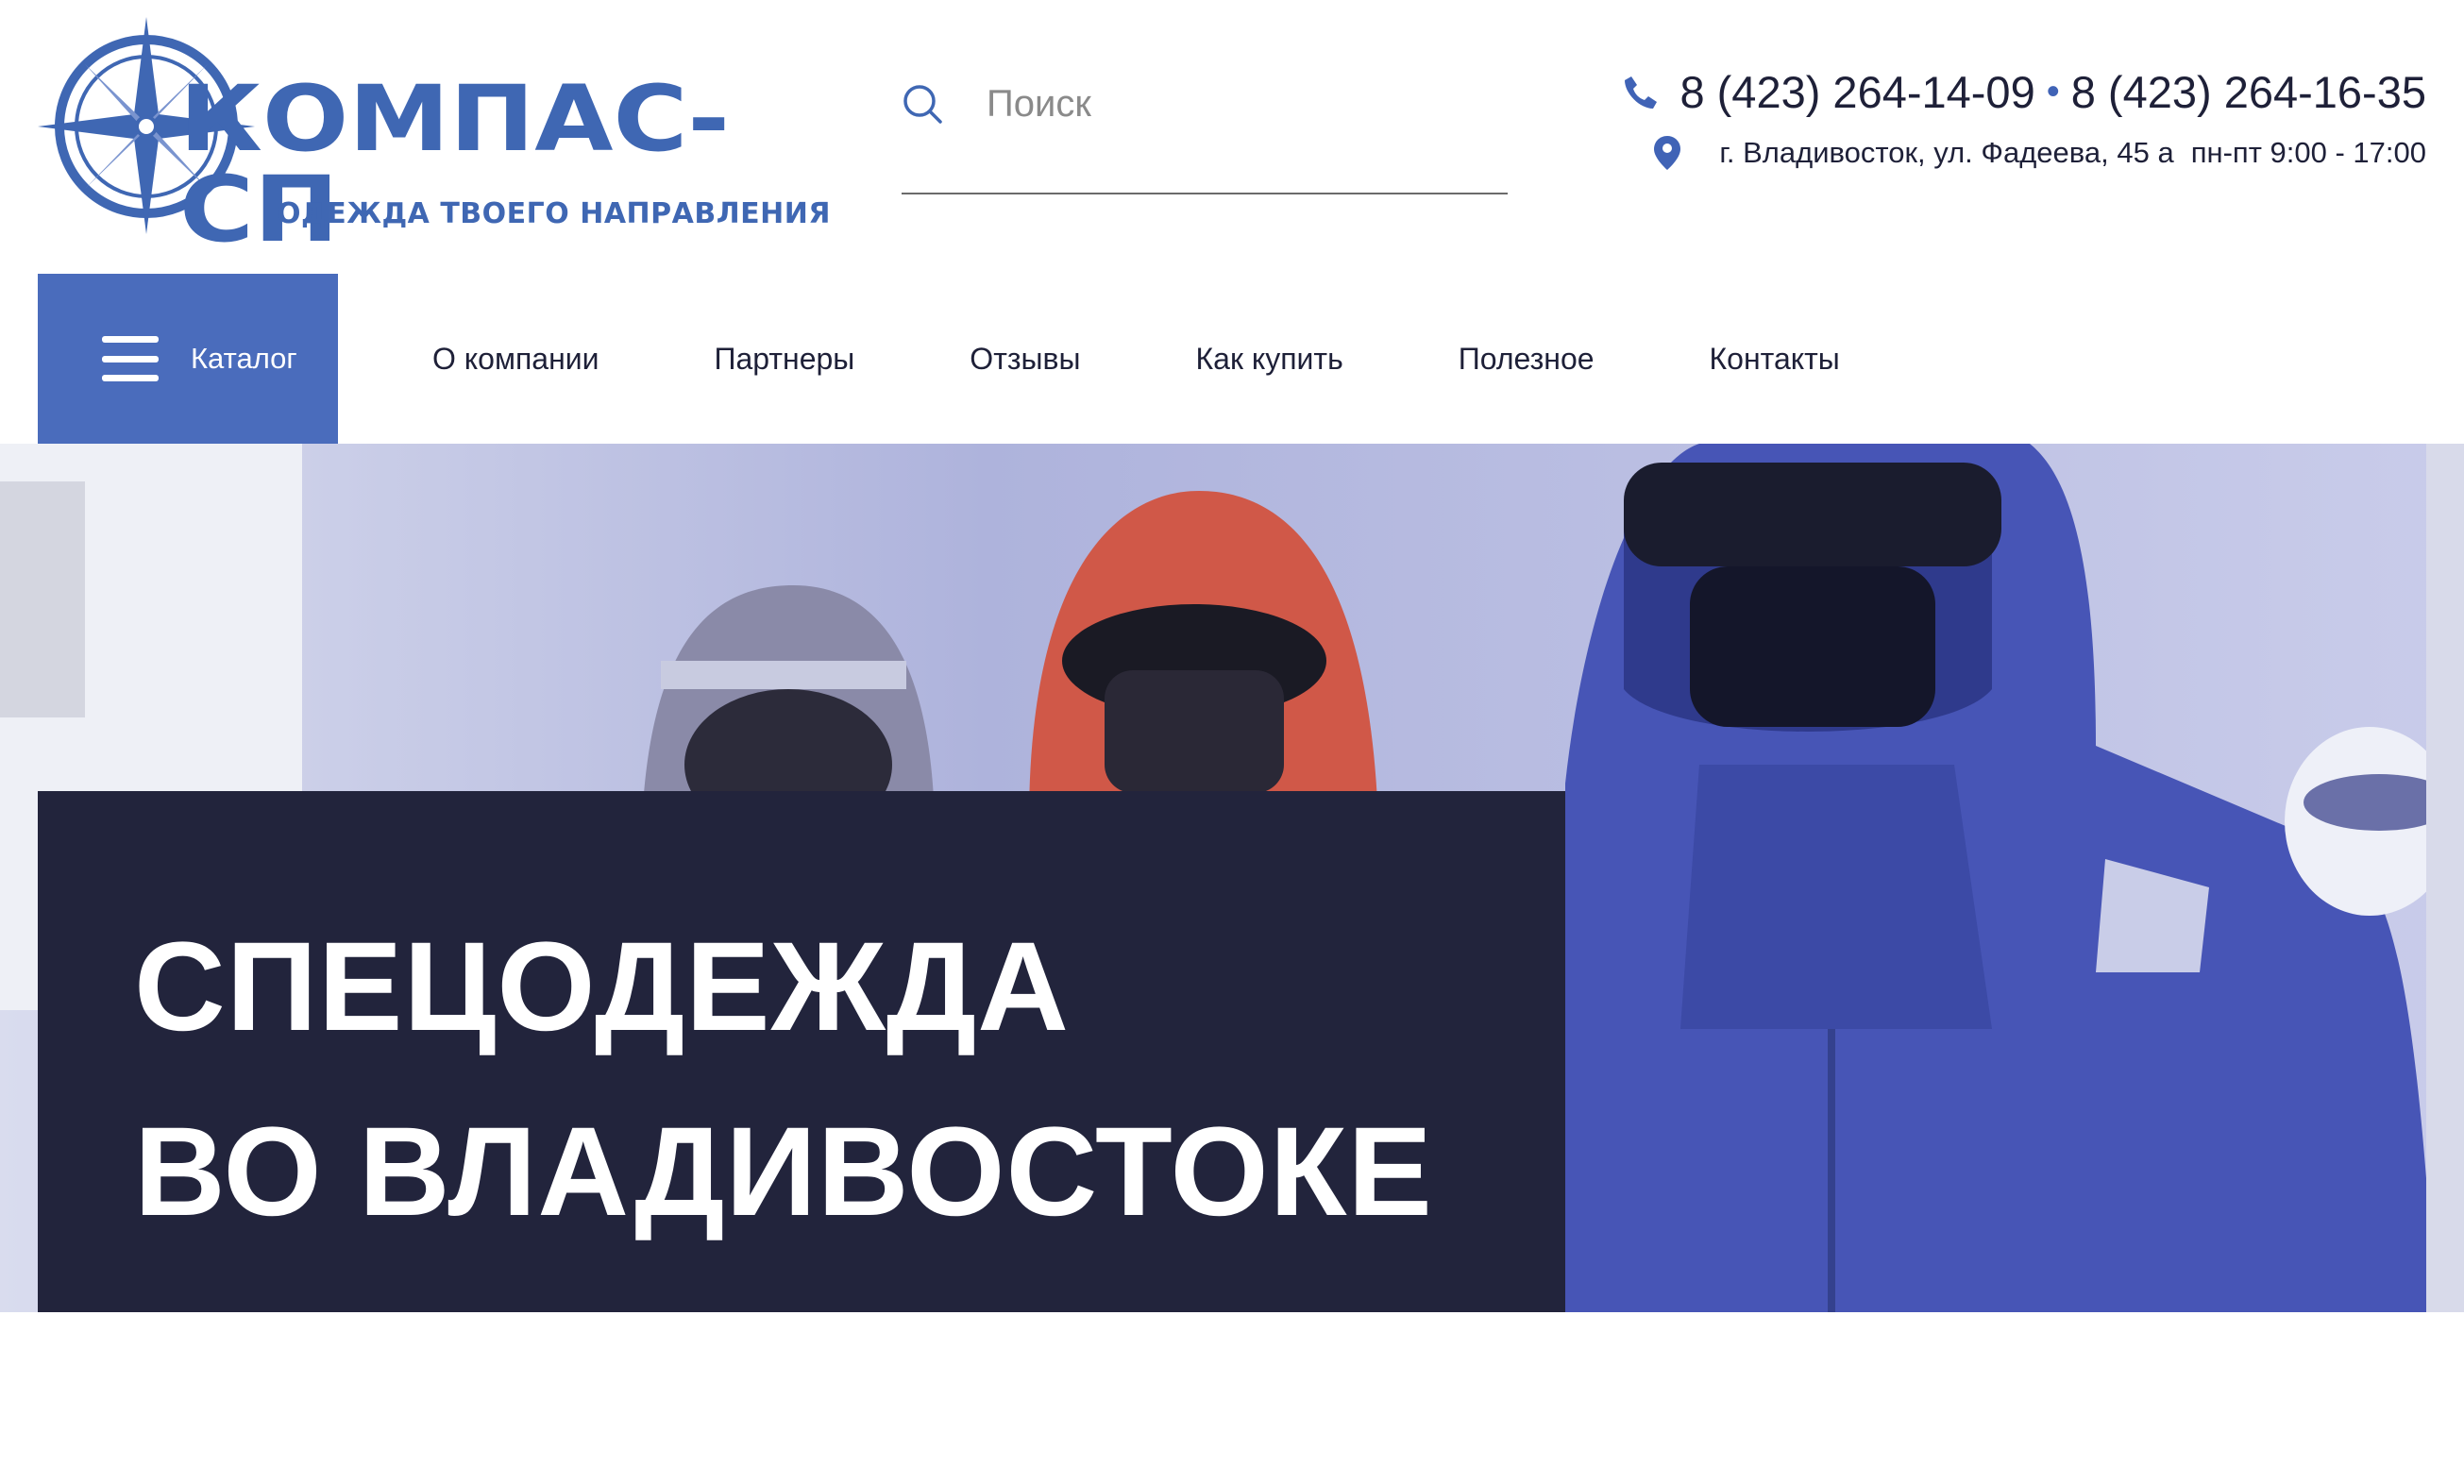 The height and width of the screenshot is (1484, 2464). I want to click on phone-link-1: 8 (423) 264-14-09, so click(1856, 92).